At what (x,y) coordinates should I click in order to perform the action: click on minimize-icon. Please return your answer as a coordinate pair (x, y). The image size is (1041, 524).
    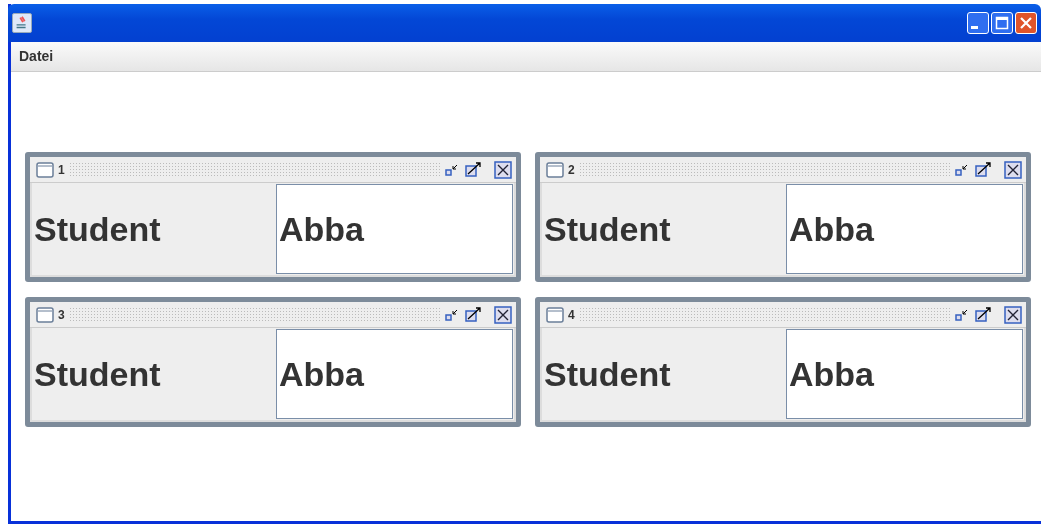
    Looking at the image, I should click on (974, 27).